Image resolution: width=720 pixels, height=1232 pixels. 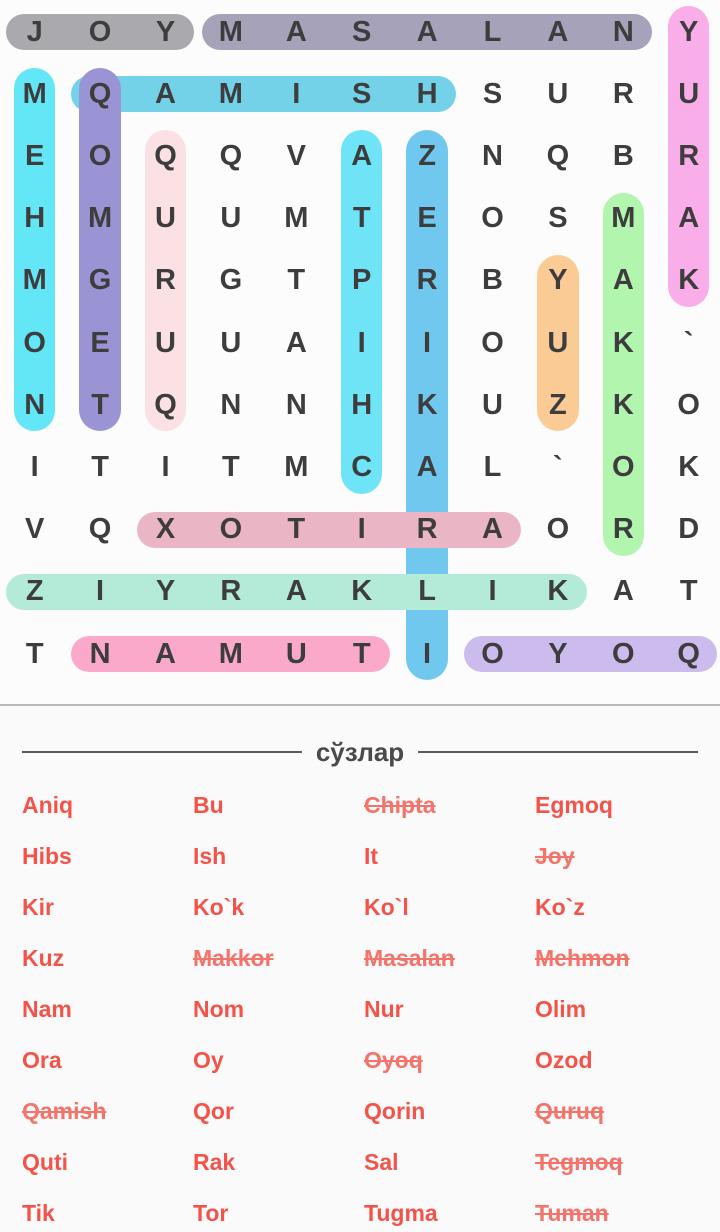 I want to click on grid-cell-r8-c0: V, so click(x=34, y=530).